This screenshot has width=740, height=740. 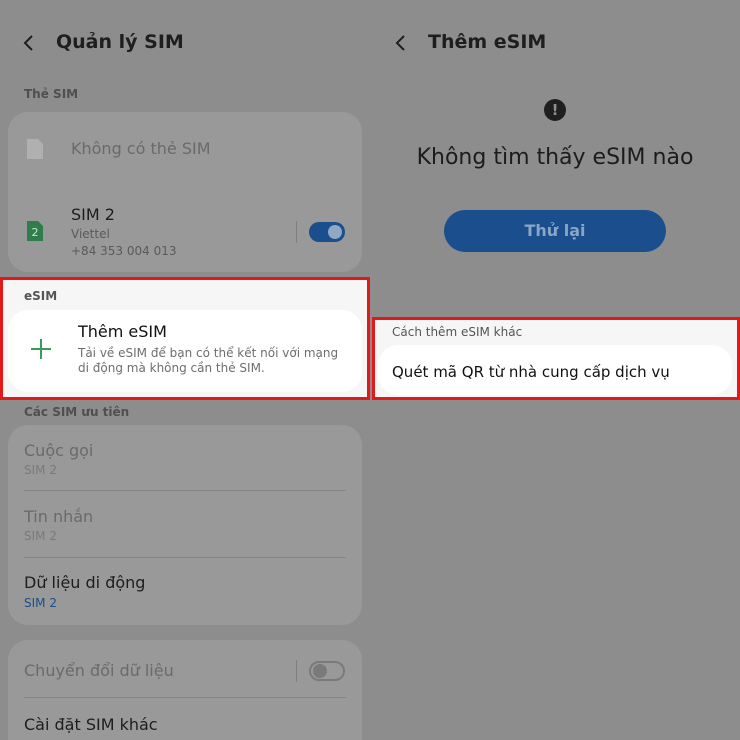 I want to click on data-switch-toggle, so click(x=327, y=671).